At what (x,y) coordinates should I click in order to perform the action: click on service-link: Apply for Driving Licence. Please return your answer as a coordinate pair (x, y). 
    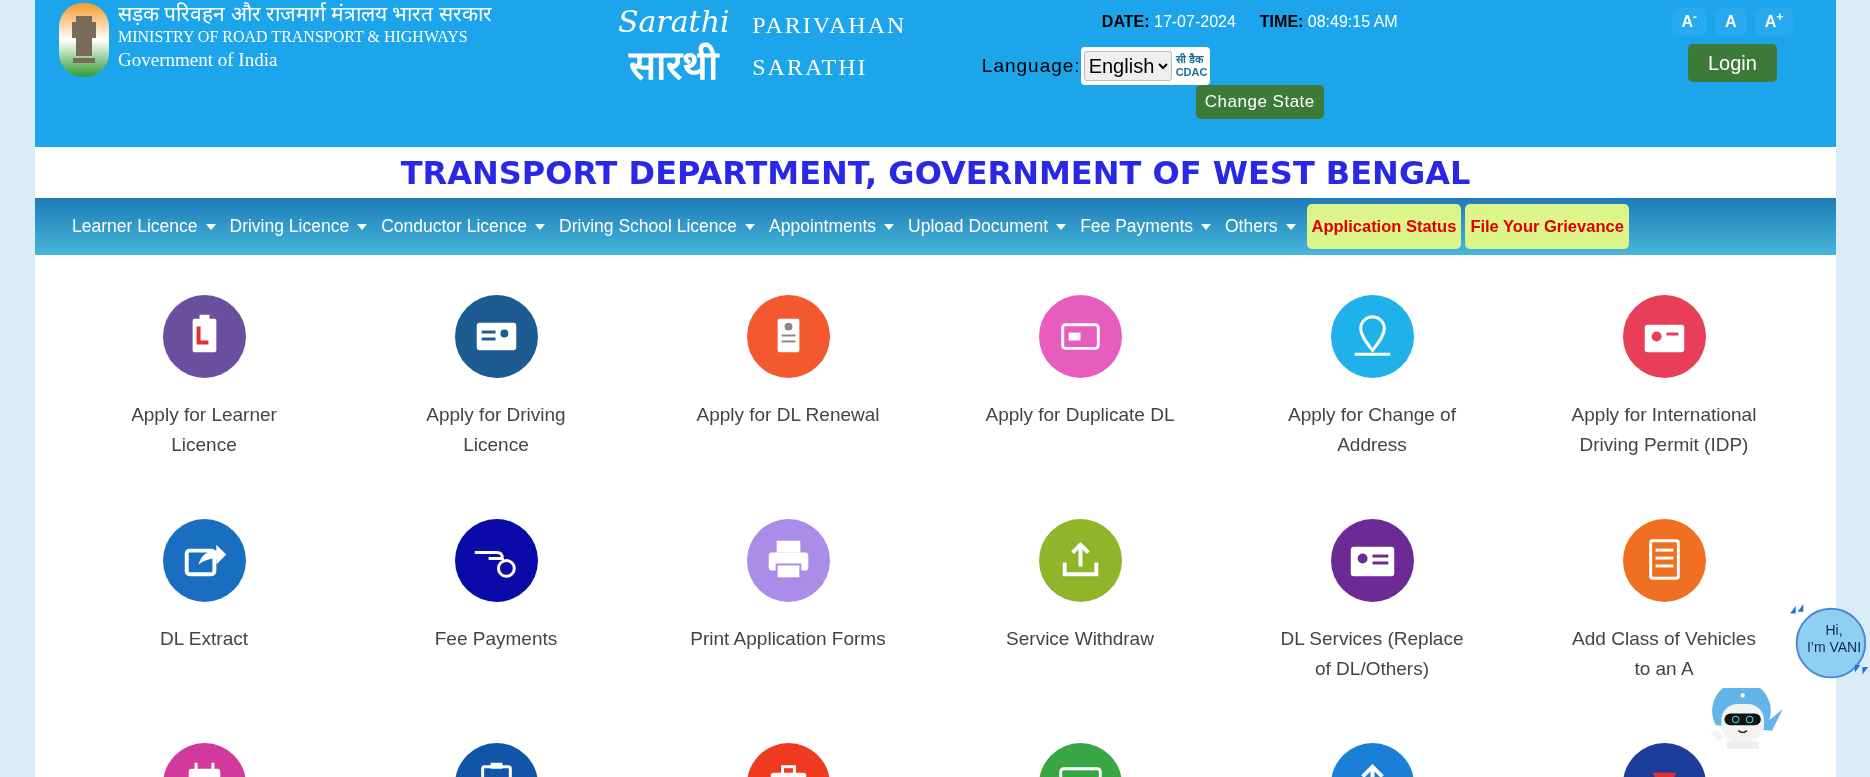
    Looking at the image, I should click on (496, 430).